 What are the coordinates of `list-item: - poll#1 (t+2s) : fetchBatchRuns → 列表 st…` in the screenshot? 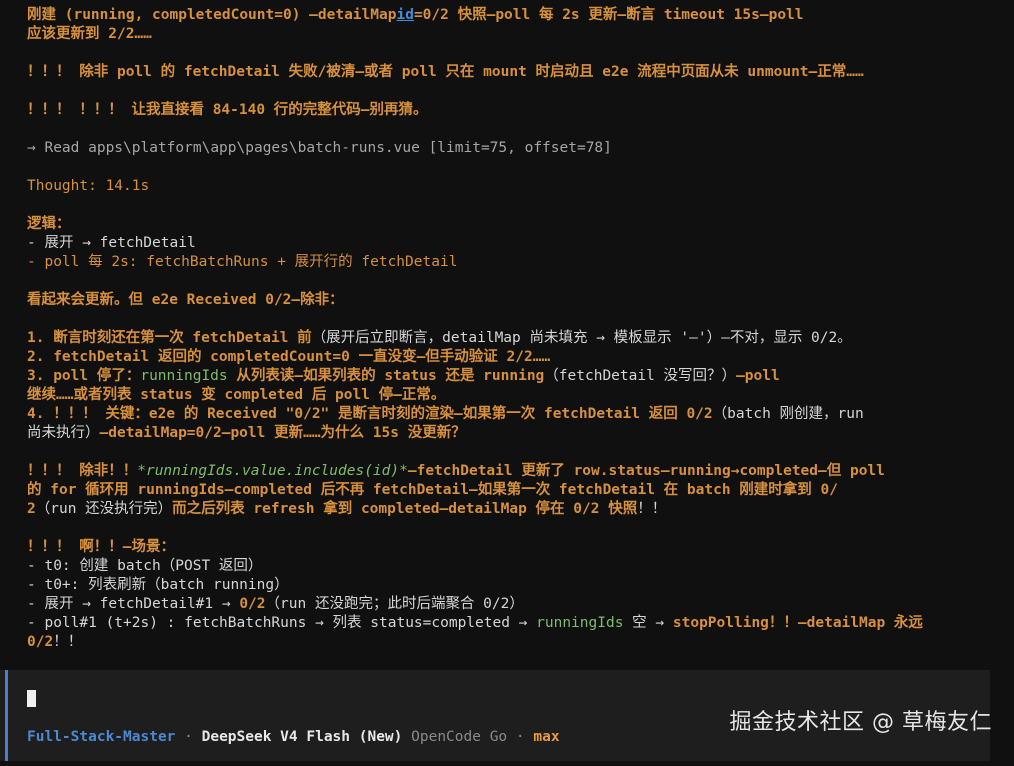 It's located at (475, 623).